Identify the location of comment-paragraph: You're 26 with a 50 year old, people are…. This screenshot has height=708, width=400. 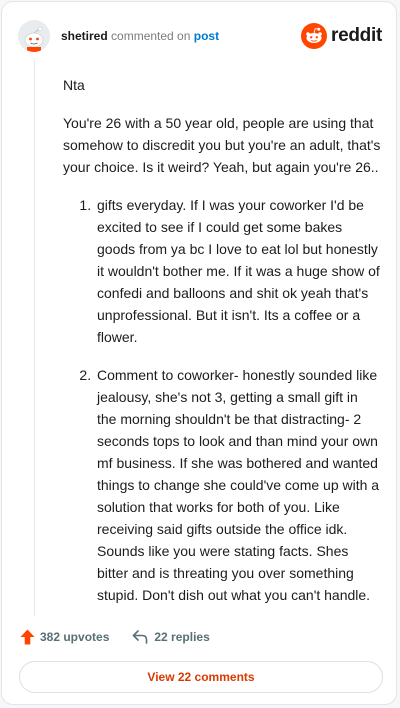
(222, 145).